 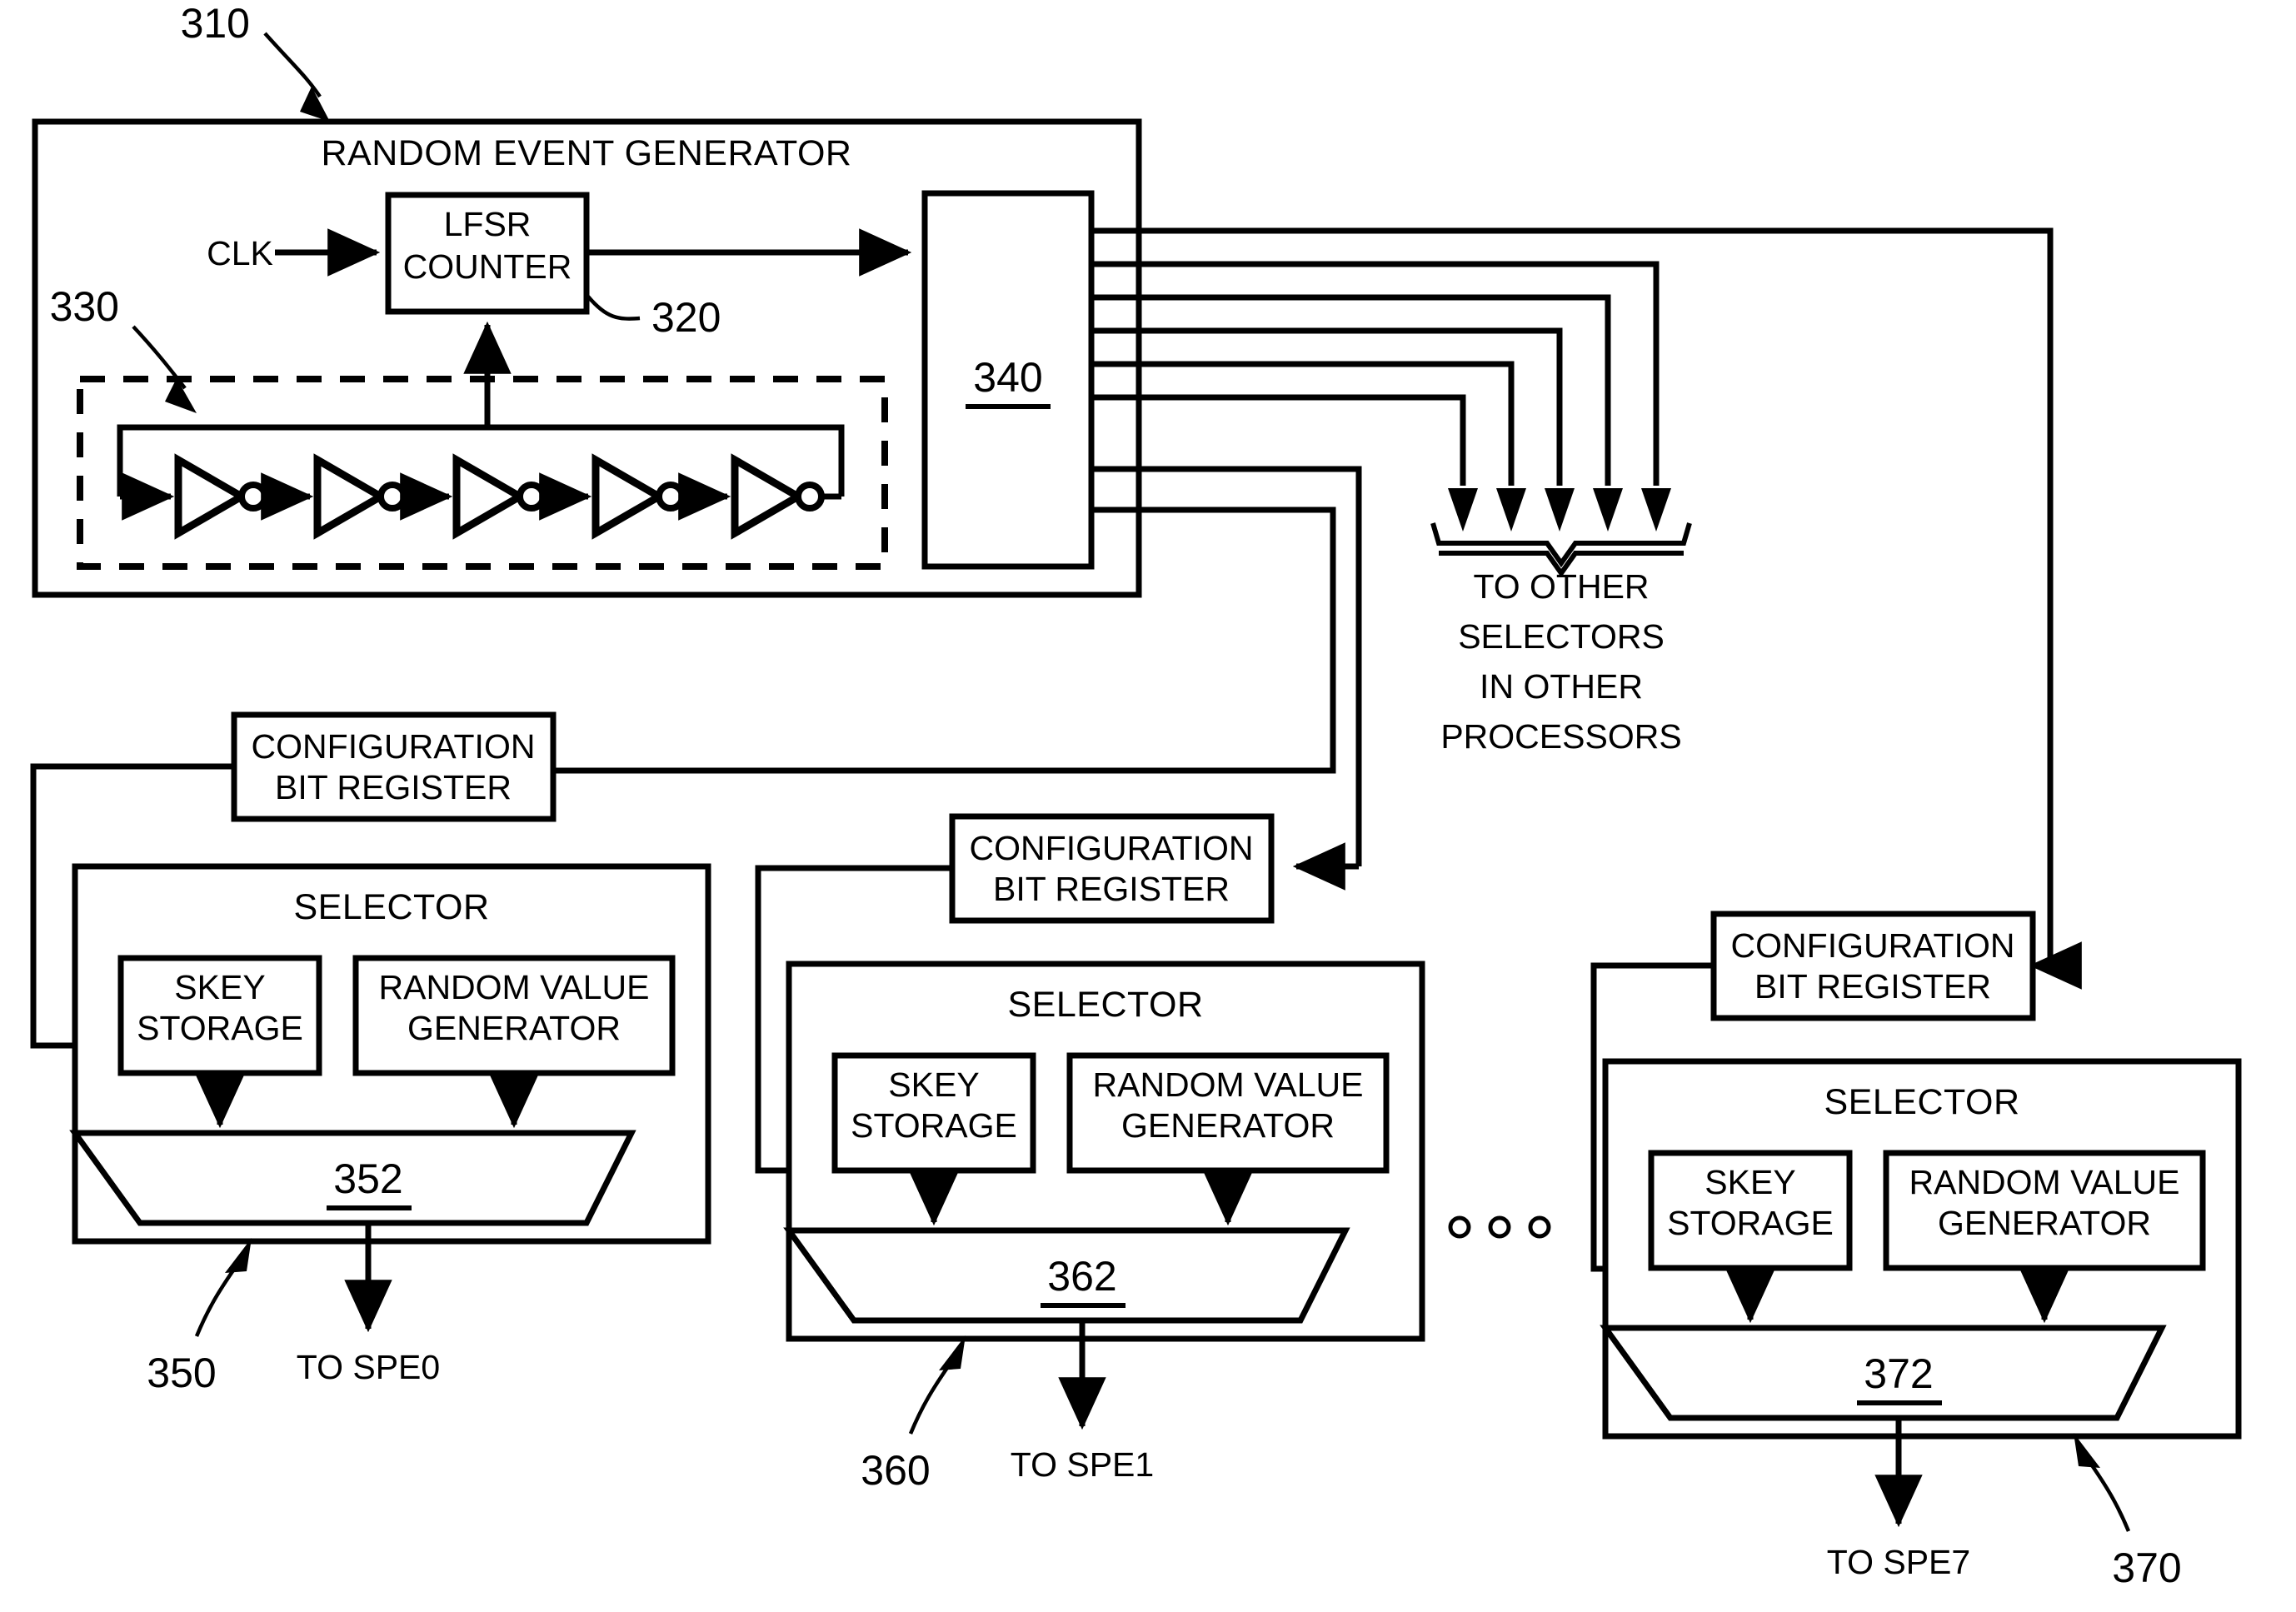 I want to click on lfsr-counter-label-line1: LFSR, so click(x=488, y=224).